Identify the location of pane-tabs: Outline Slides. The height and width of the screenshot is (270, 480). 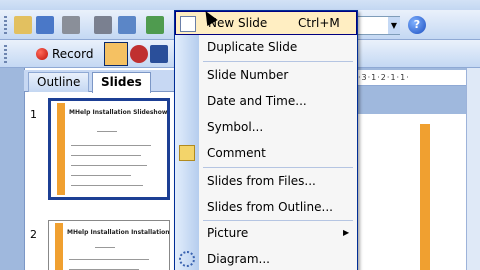
(99, 81).